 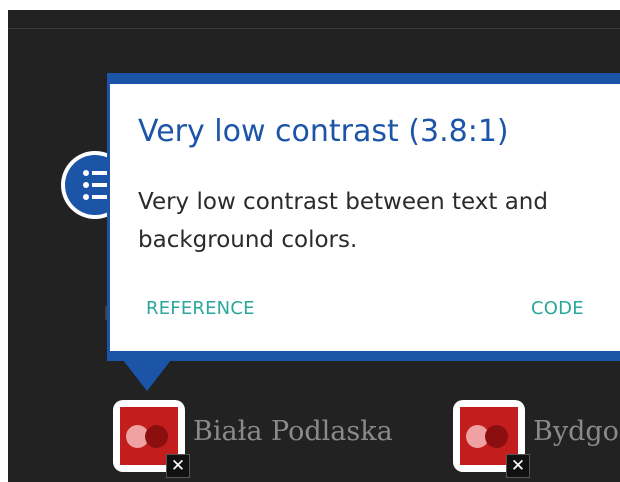 What do you see at coordinates (293, 431) in the screenshot?
I see `marker-label: Biała Podlaska` at bounding box center [293, 431].